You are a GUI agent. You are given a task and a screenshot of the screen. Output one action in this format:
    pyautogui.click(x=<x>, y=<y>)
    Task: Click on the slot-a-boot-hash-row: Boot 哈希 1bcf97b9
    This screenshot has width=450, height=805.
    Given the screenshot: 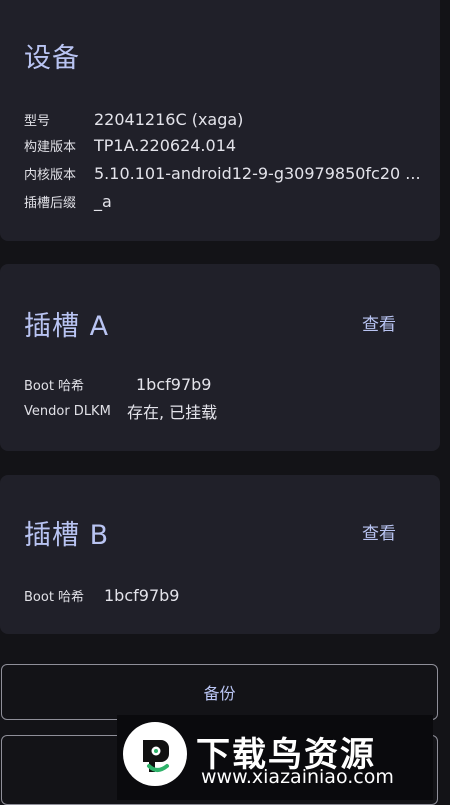 What is the action you would take?
    pyautogui.click(x=117, y=384)
    